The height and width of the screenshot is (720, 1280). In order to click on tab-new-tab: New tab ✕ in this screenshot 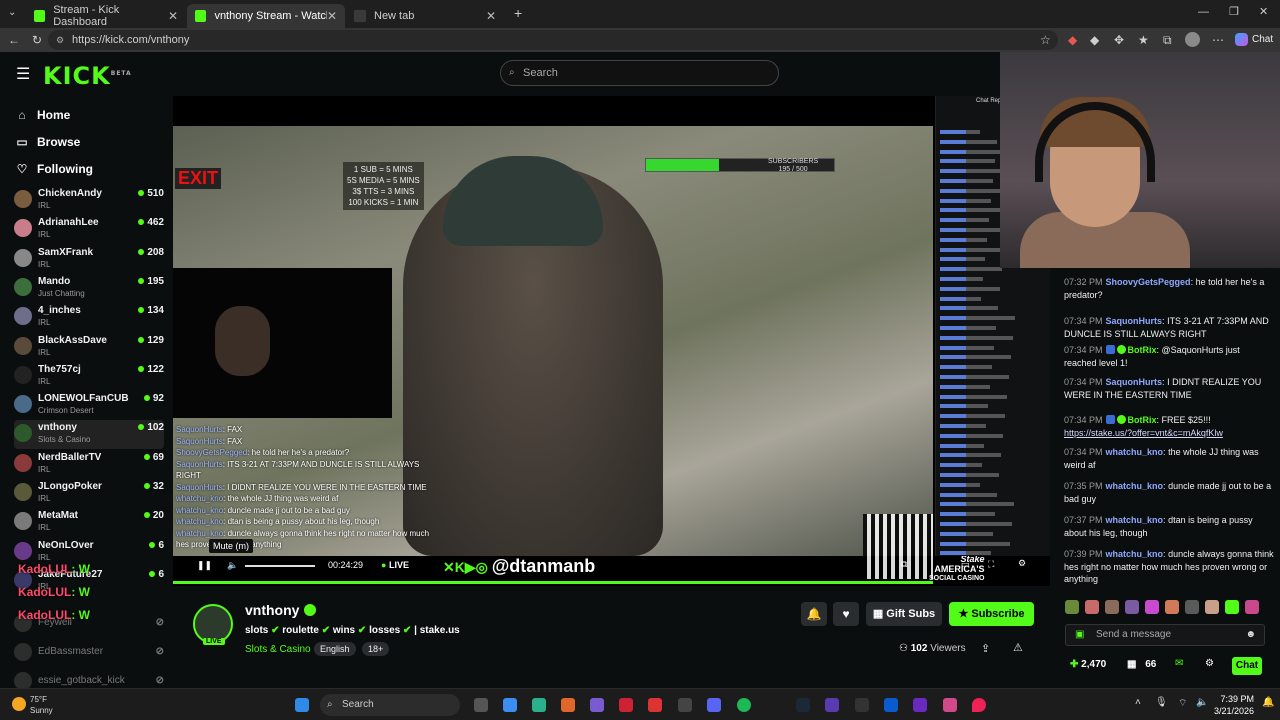, I will do `click(425, 16)`.